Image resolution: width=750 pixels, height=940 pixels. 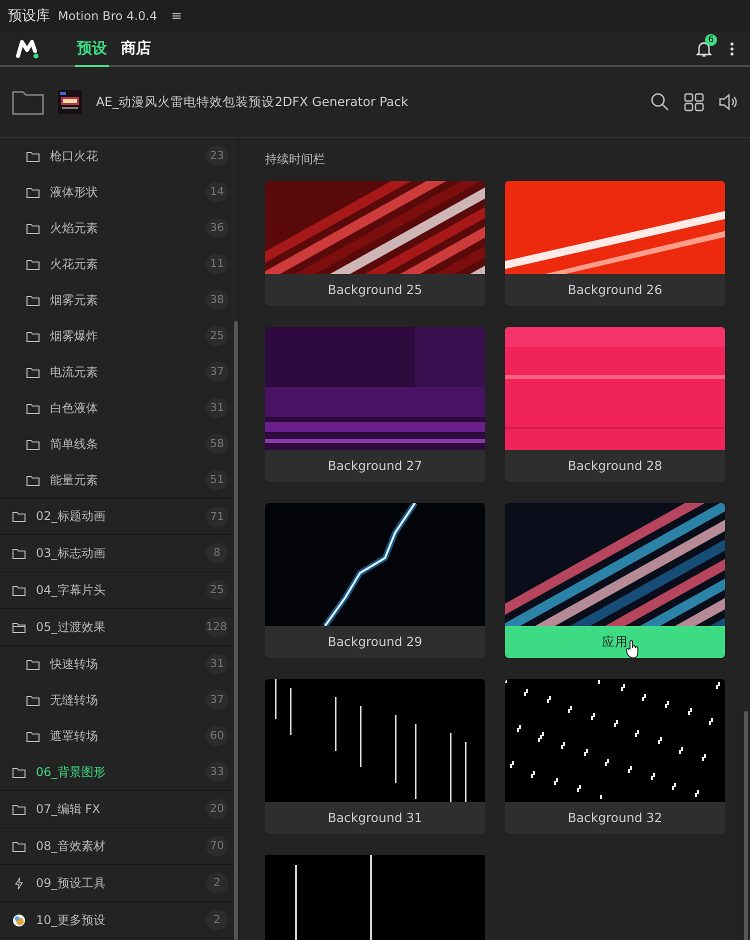 I want to click on item-count: 70, so click(x=217, y=846).